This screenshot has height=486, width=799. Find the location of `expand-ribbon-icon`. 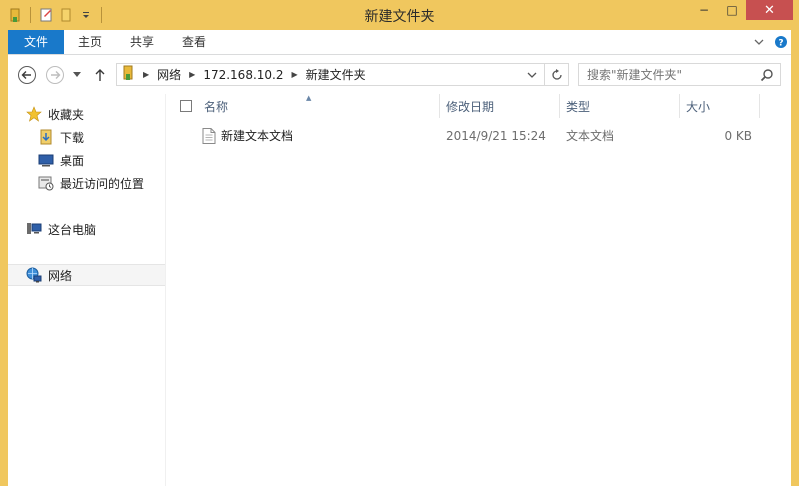

expand-ribbon-icon is located at coordinates (759, 42).